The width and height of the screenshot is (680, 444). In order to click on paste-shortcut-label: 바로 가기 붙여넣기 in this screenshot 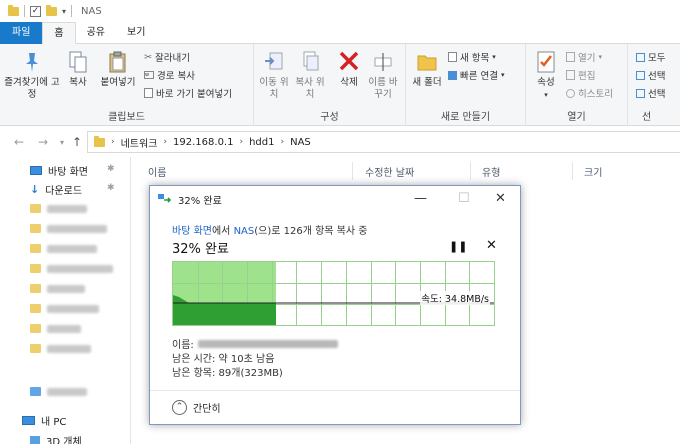, I will do `click(194, 94)`.